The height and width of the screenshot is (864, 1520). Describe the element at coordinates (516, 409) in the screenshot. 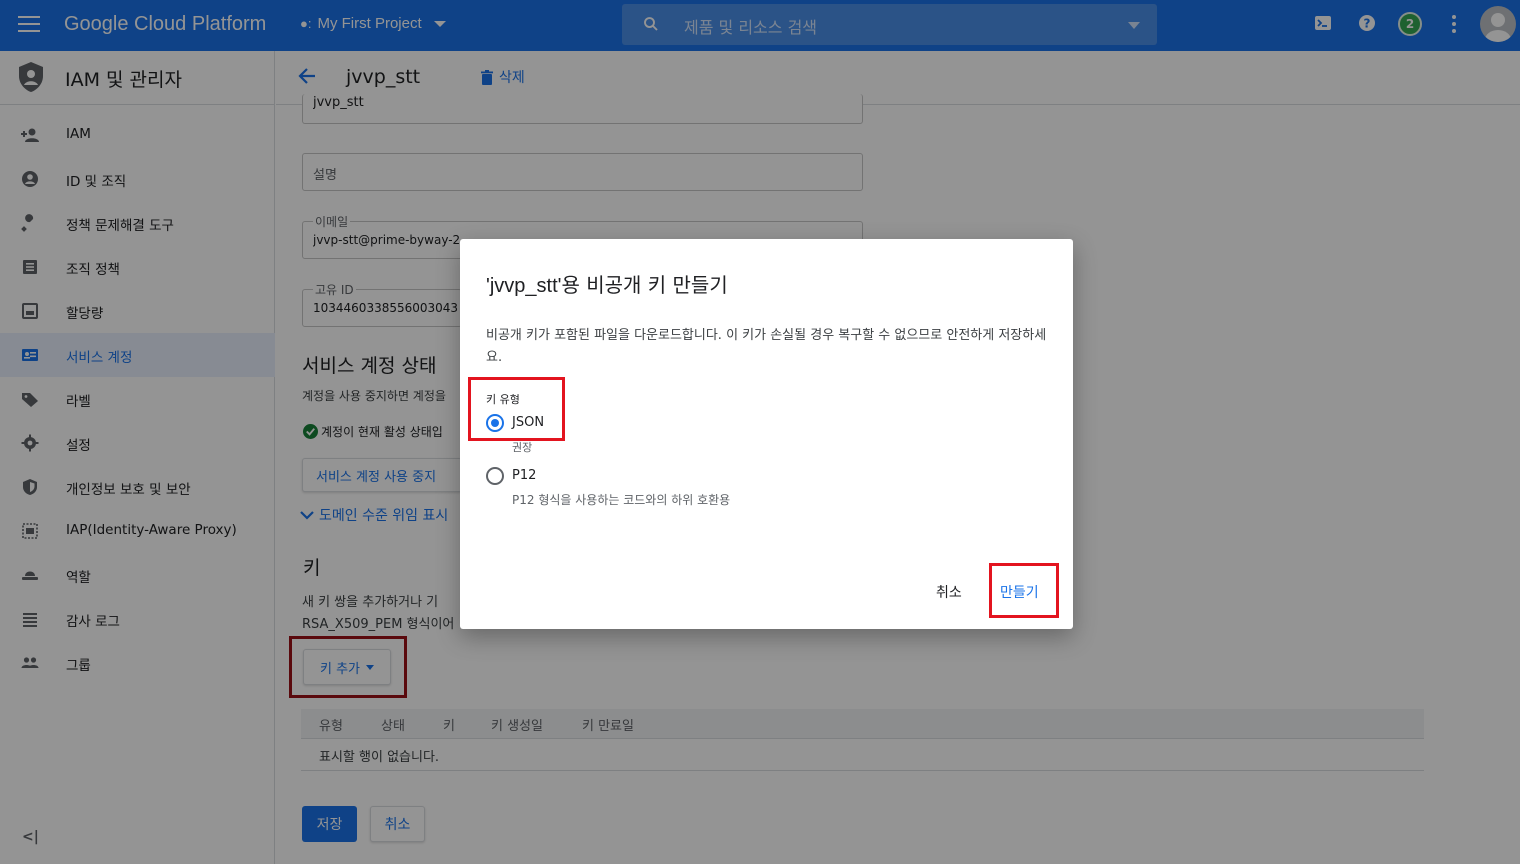

I see `highlight-key-type` at that location.